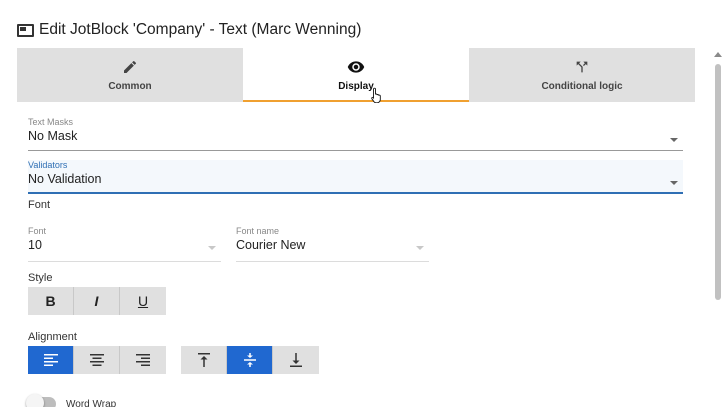 The height and width of the screenshot is (407, 724). I want to click on align-middle-icon, so click(249, 360).